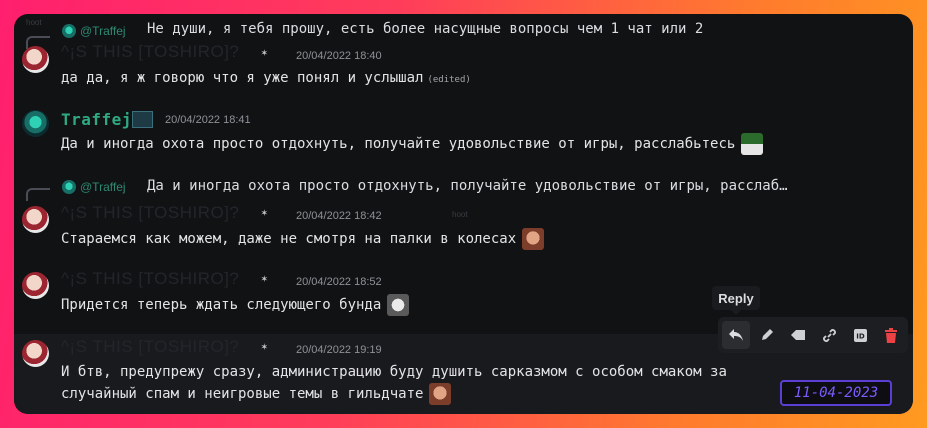 The height and width of the screenshot is (428, 927). Describe the element at coordinates (208, 120) in the screenshot. I see `timestamp: 20/04/2022 18:41` at that location.